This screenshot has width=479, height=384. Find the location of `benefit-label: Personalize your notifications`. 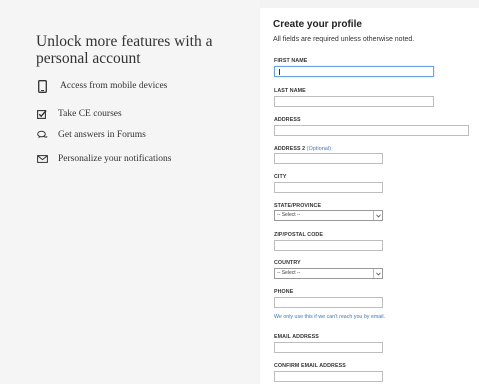

benefit-label: Personalize your notifications is located at coordinates (115, 159).